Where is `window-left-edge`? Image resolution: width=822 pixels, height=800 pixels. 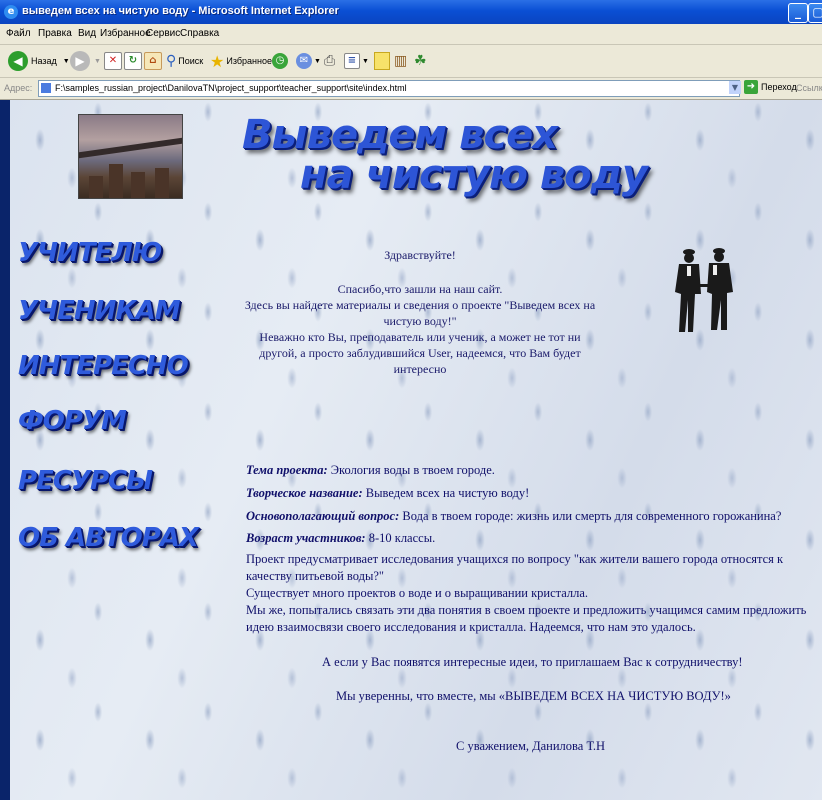
window-left-edge is located at coordinates (5, 450).